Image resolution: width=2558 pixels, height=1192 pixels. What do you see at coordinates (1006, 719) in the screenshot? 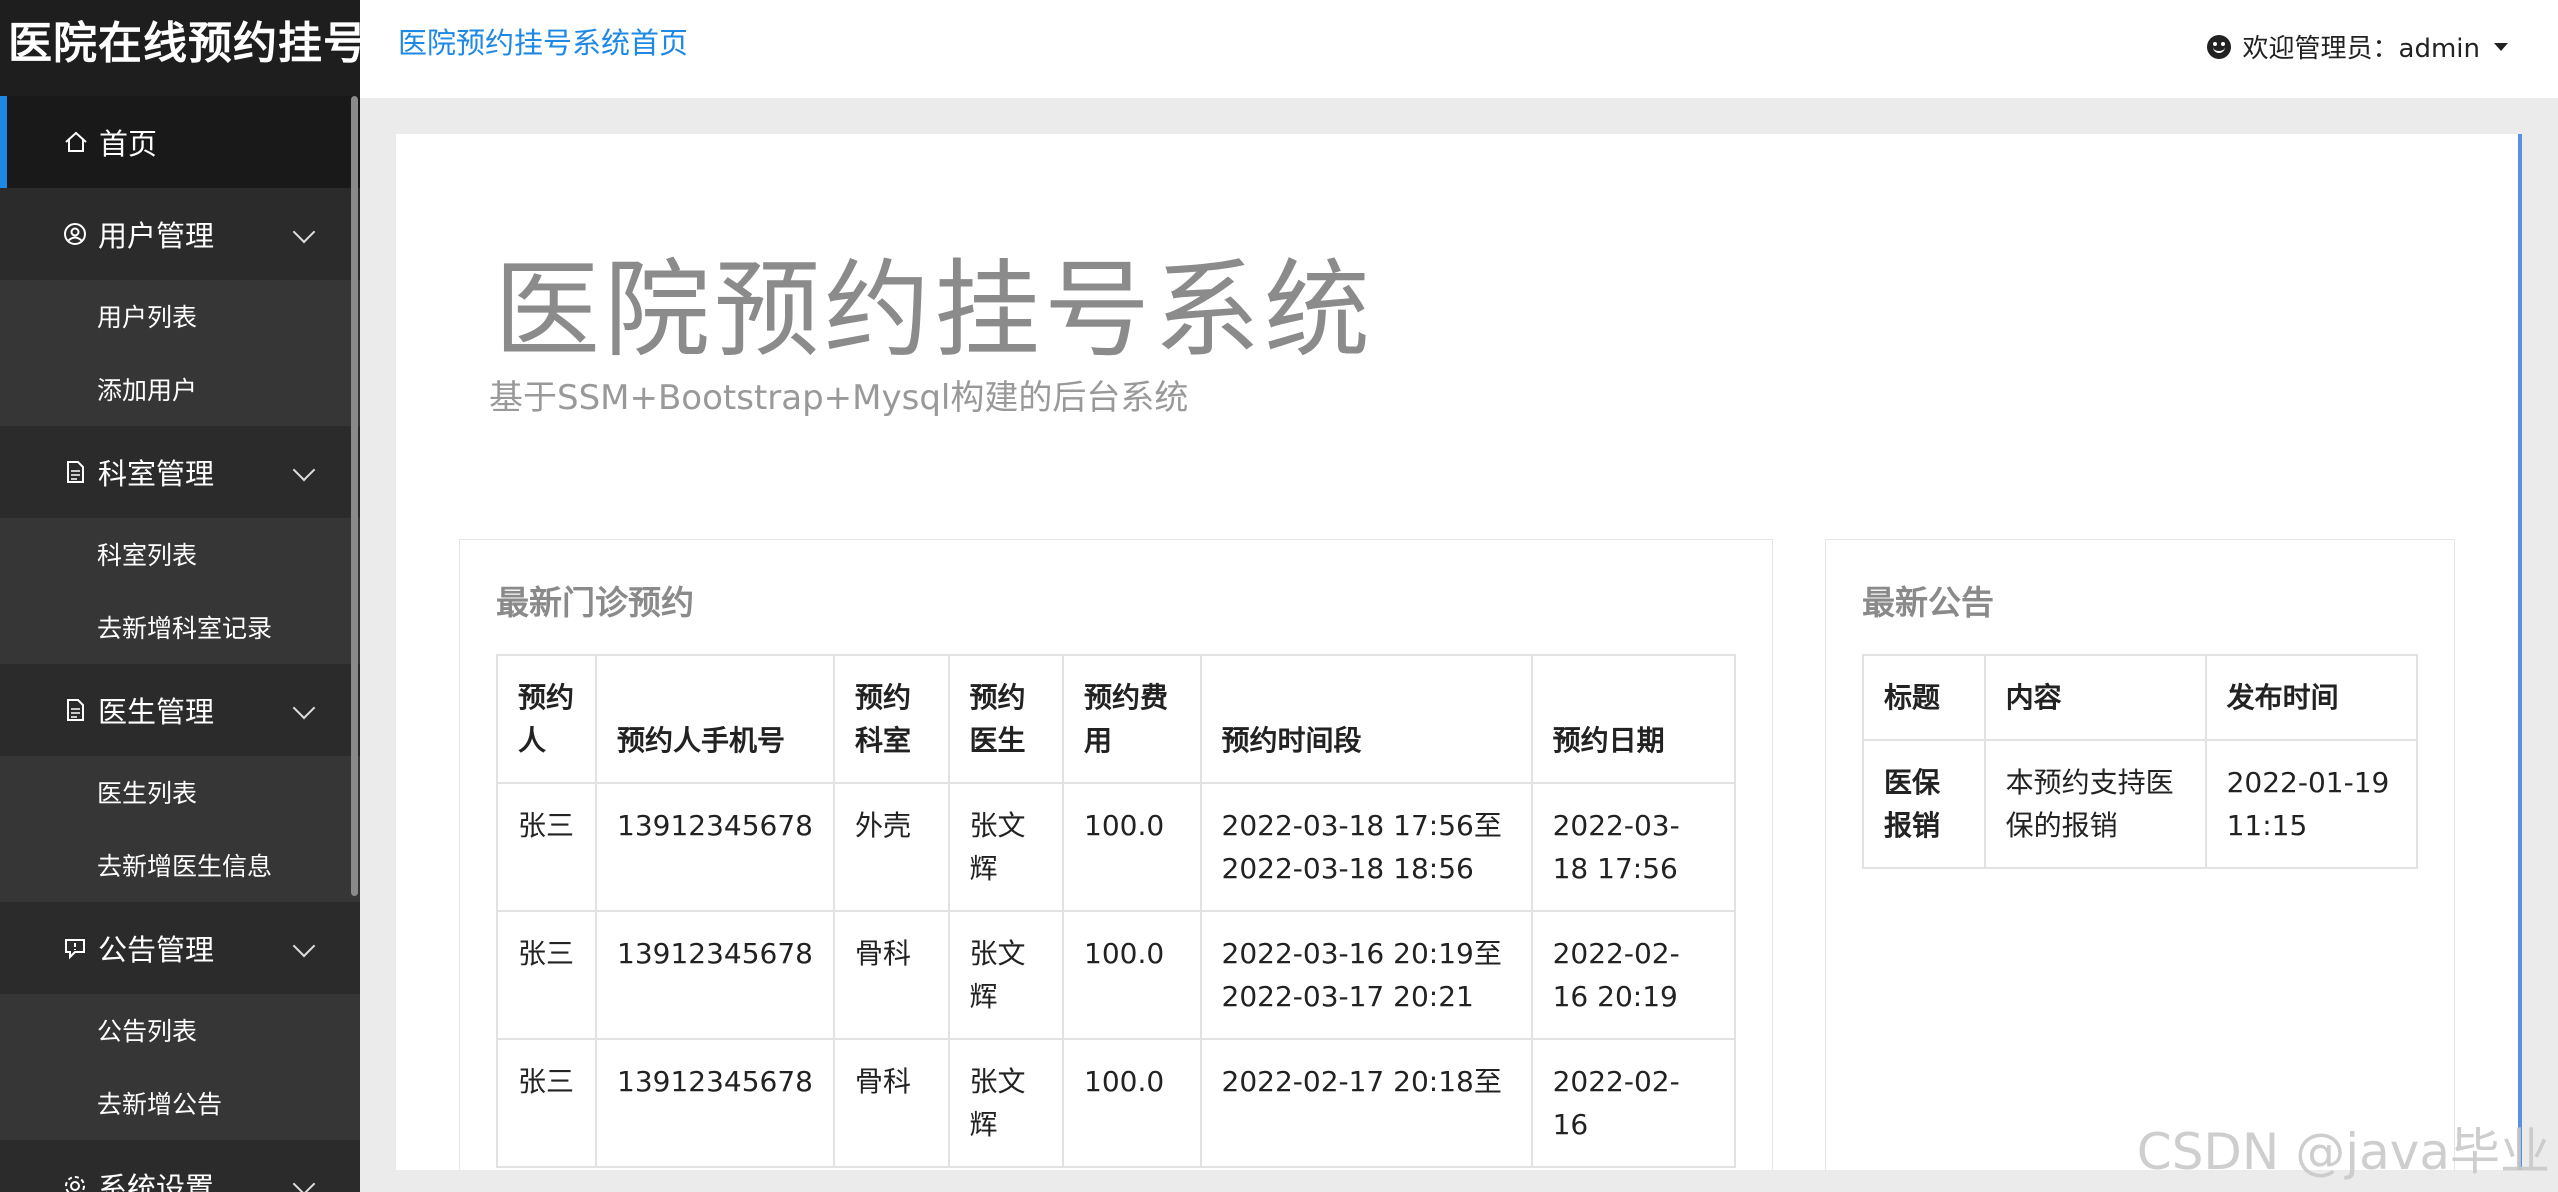
I see `column-header: 预约医生` at bounding box center [1006, 719].